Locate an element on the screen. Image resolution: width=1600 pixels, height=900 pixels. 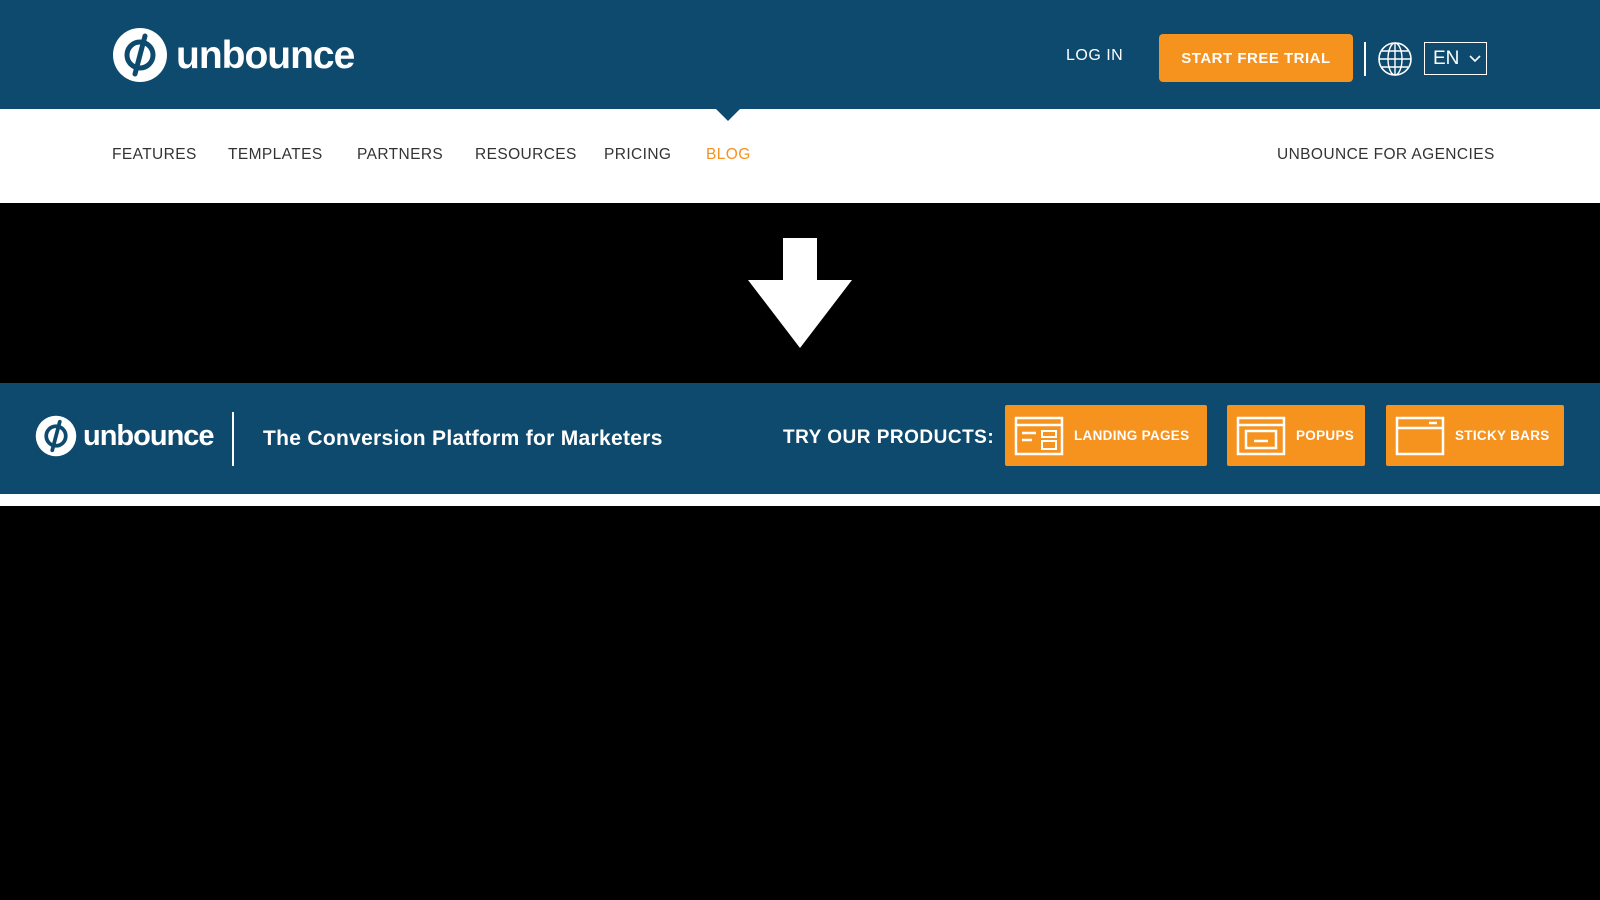
popups-button: POPUPS is located at coordinates (1296, 435).